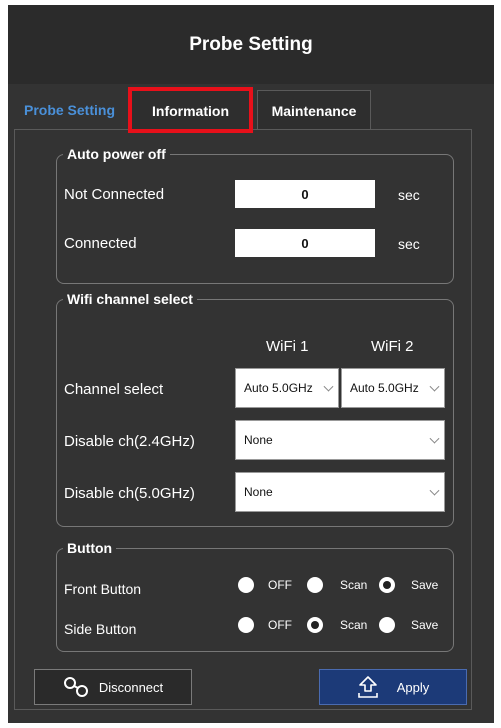  Describe the element at coordinates (190, 110) in the screenshot. I see `tab-information: Information` at that location.